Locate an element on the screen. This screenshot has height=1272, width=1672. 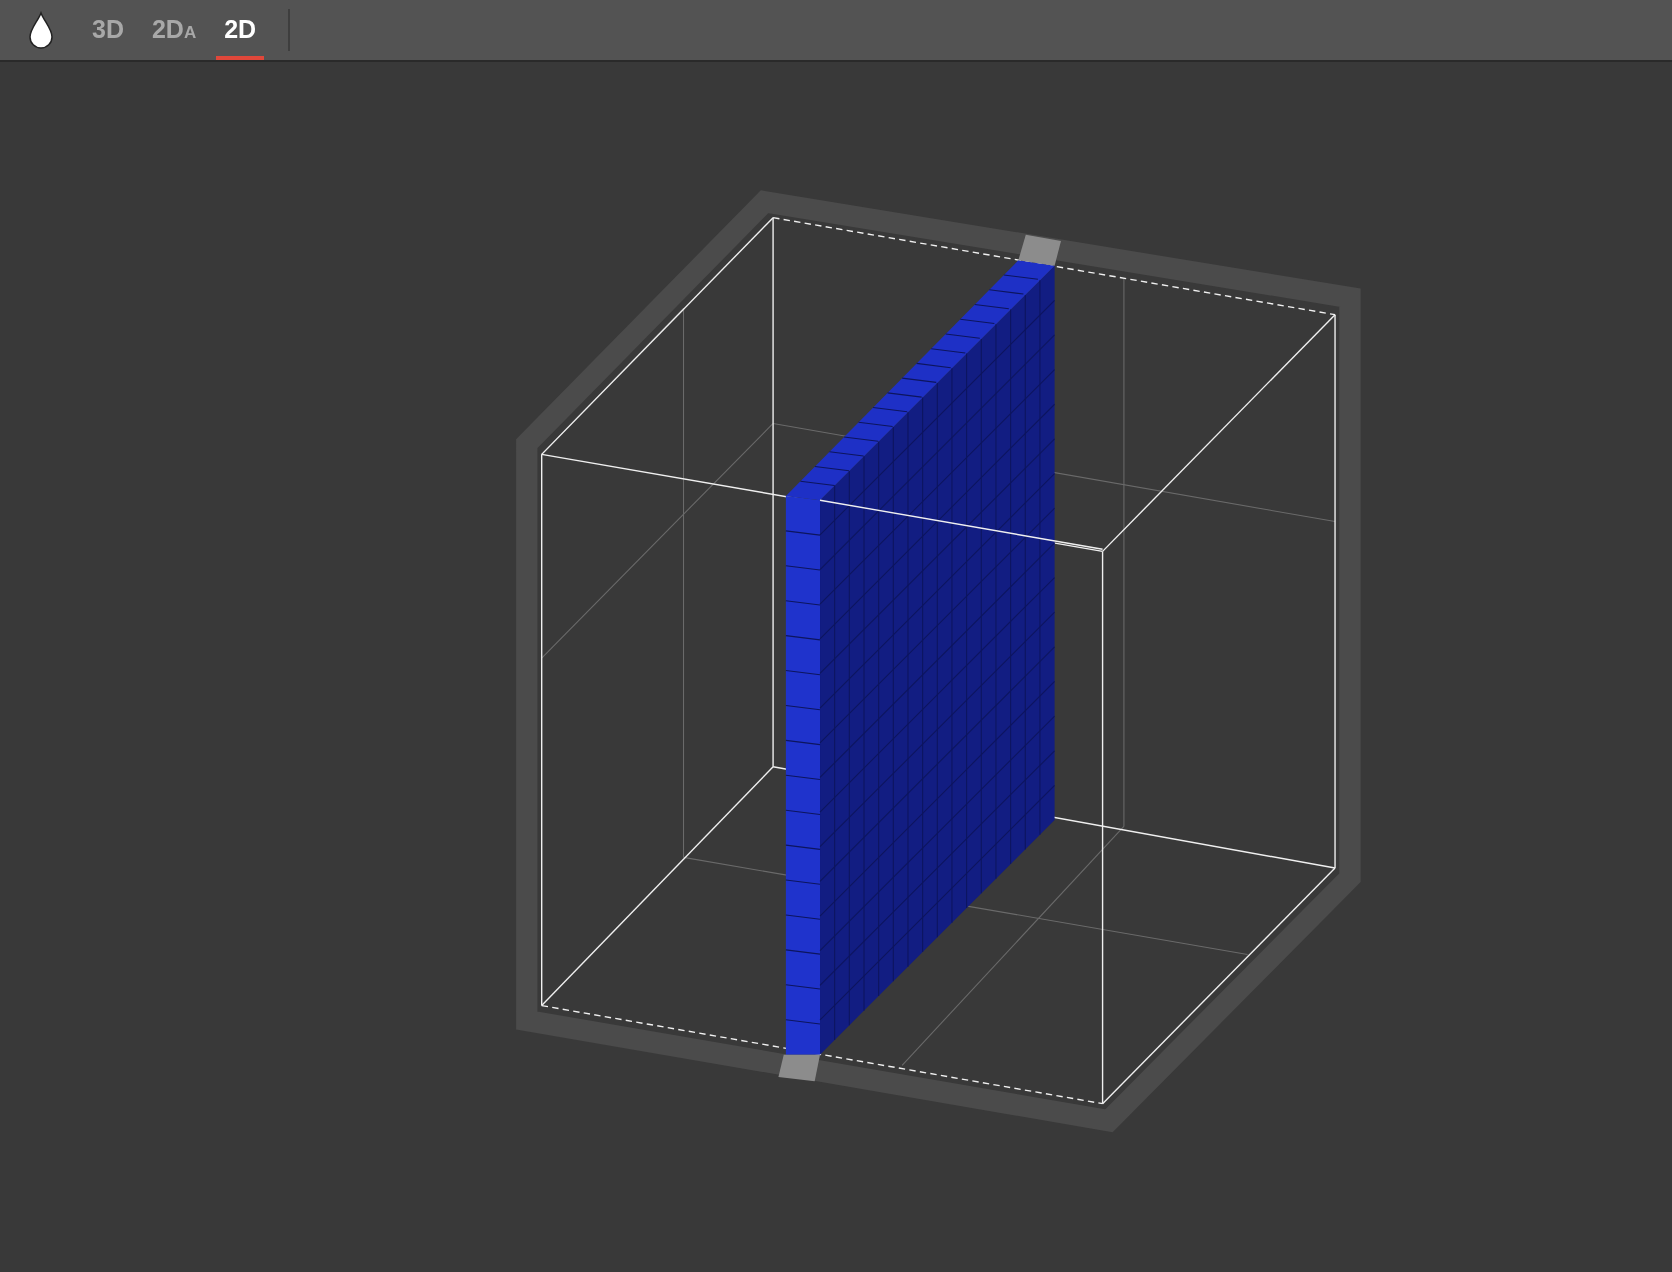
view-mode-tab: 3D is located at coordinates (108, 32).